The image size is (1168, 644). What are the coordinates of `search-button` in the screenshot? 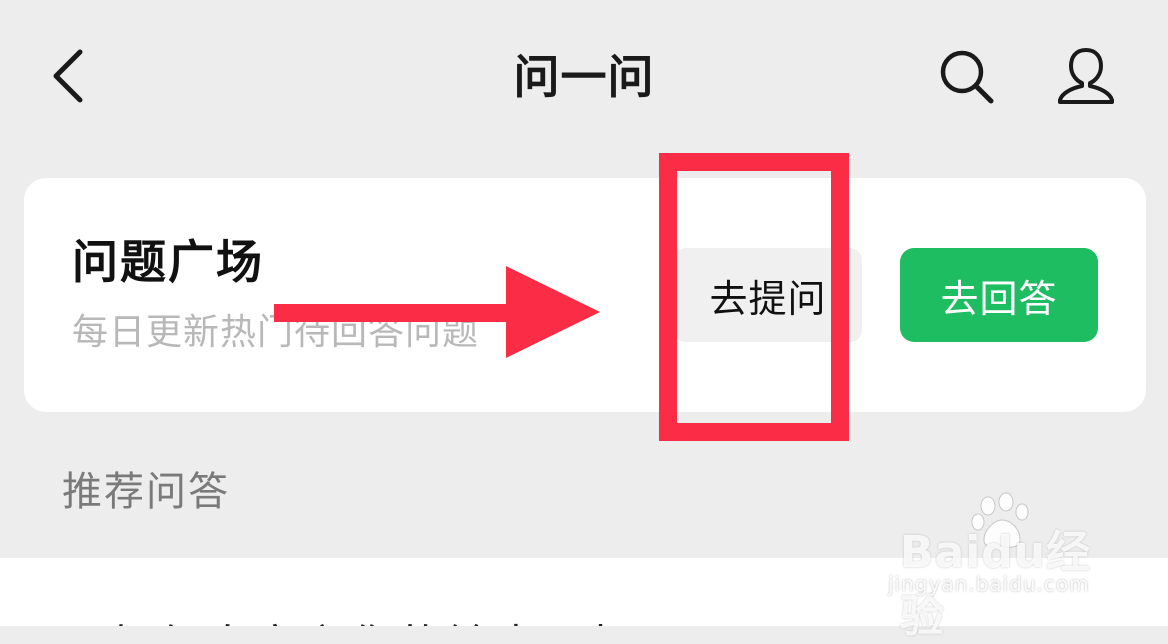 It's located at (967, 77).